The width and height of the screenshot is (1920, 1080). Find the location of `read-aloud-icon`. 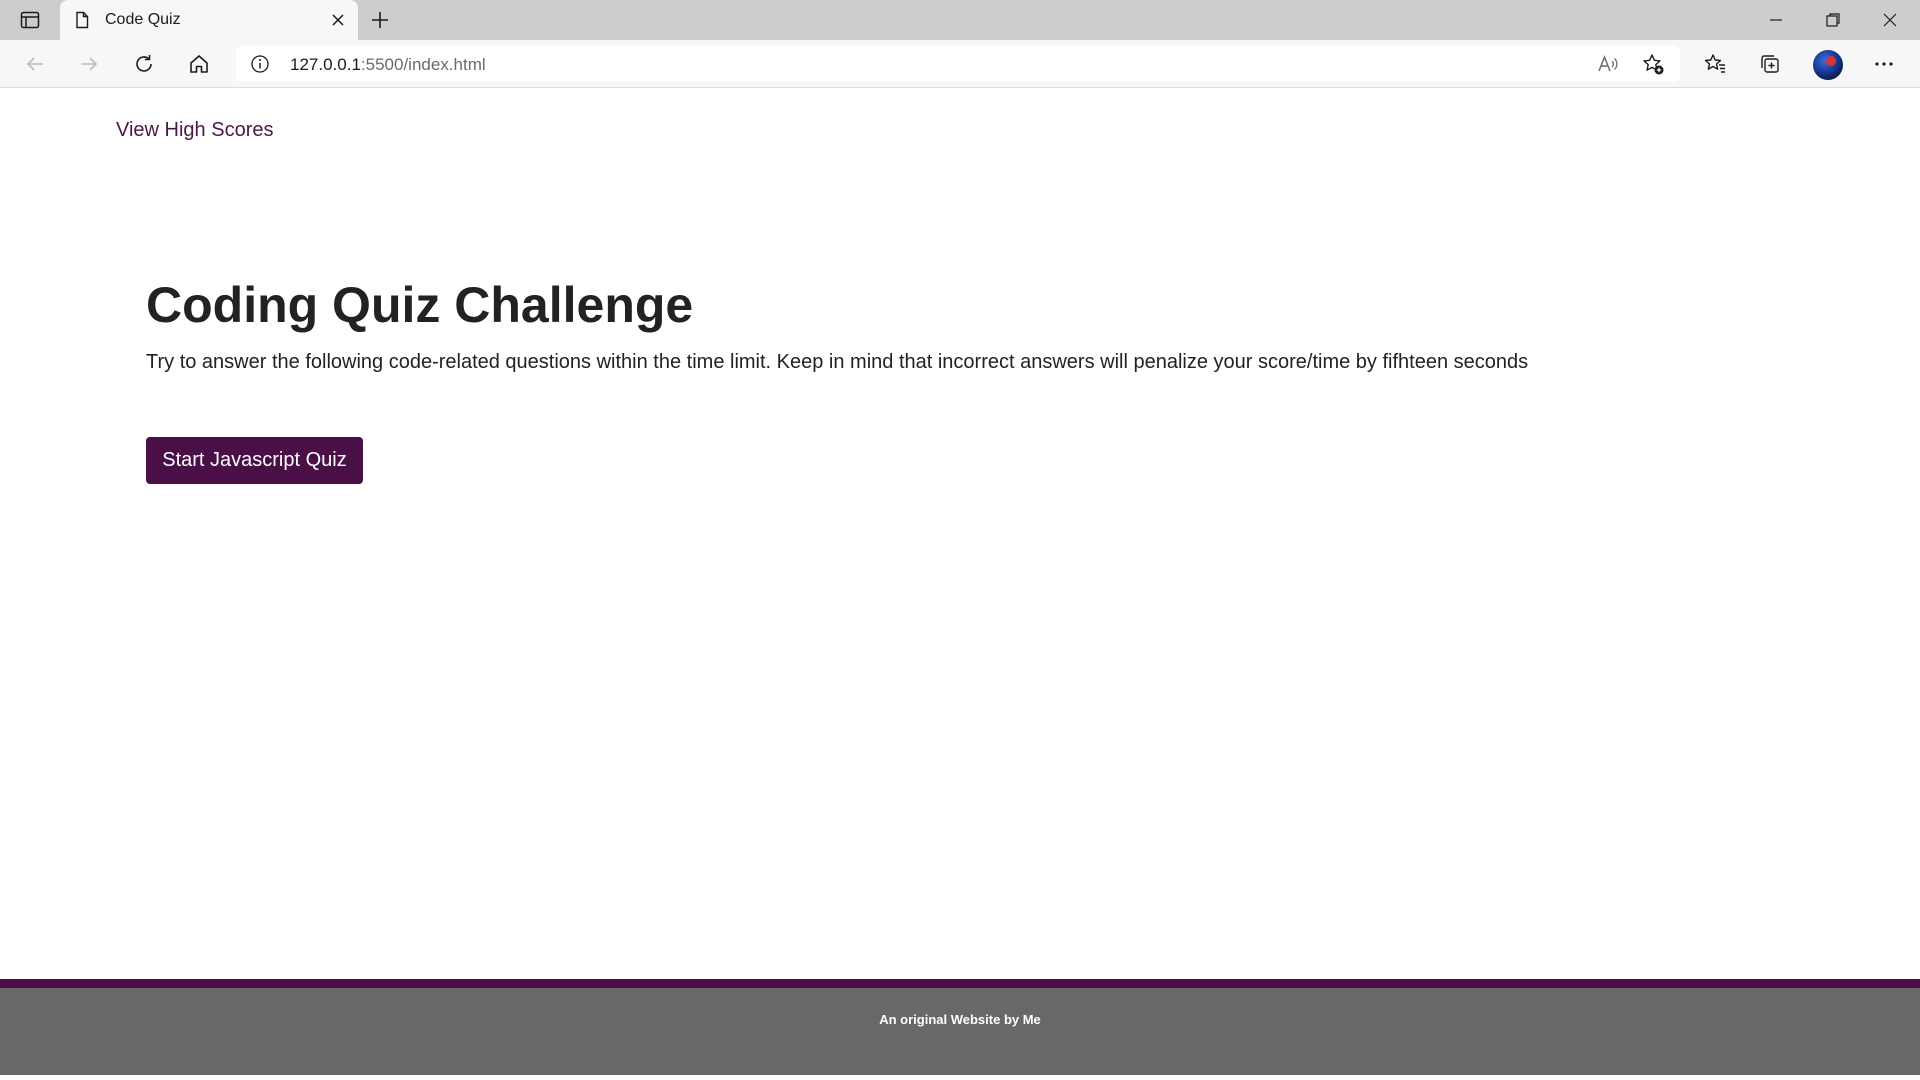

read-aloud-icon is located at coordinates (1608, 64).